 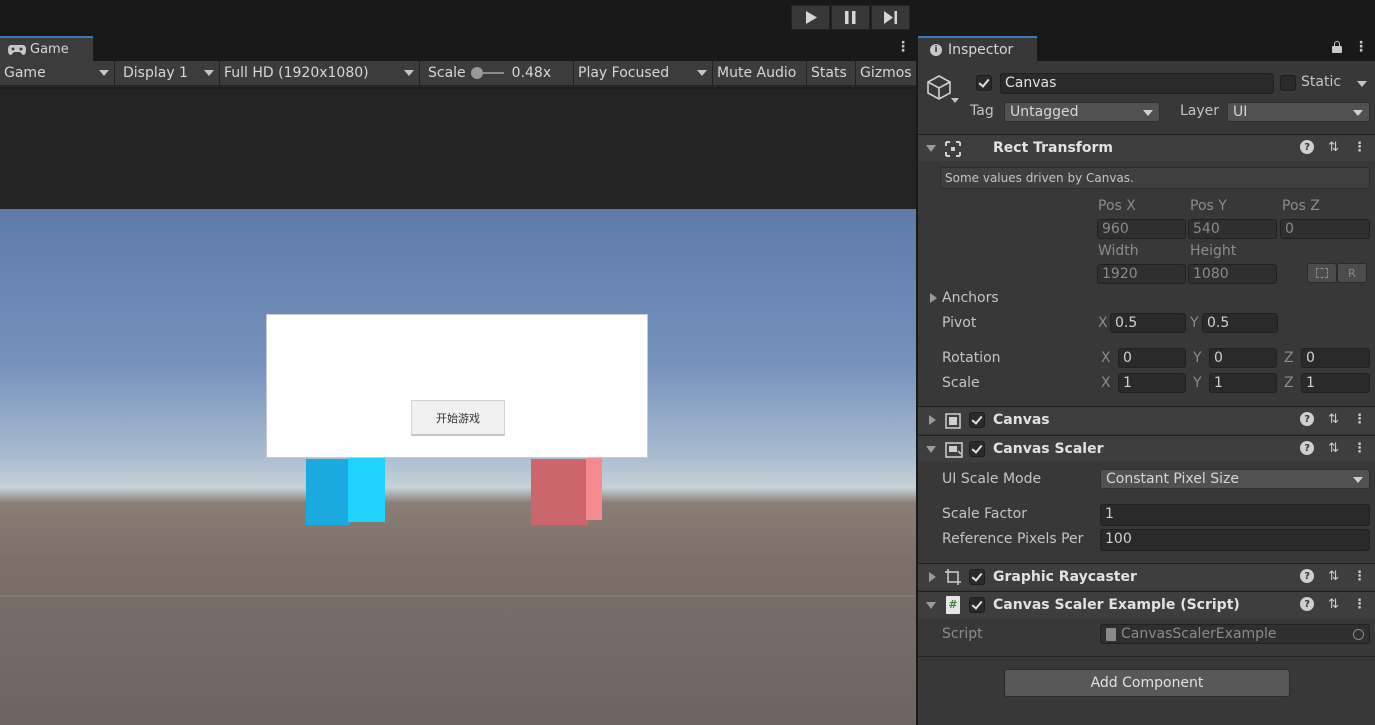 I want to click on scale-slider-handle, so click(x=476, y=73).